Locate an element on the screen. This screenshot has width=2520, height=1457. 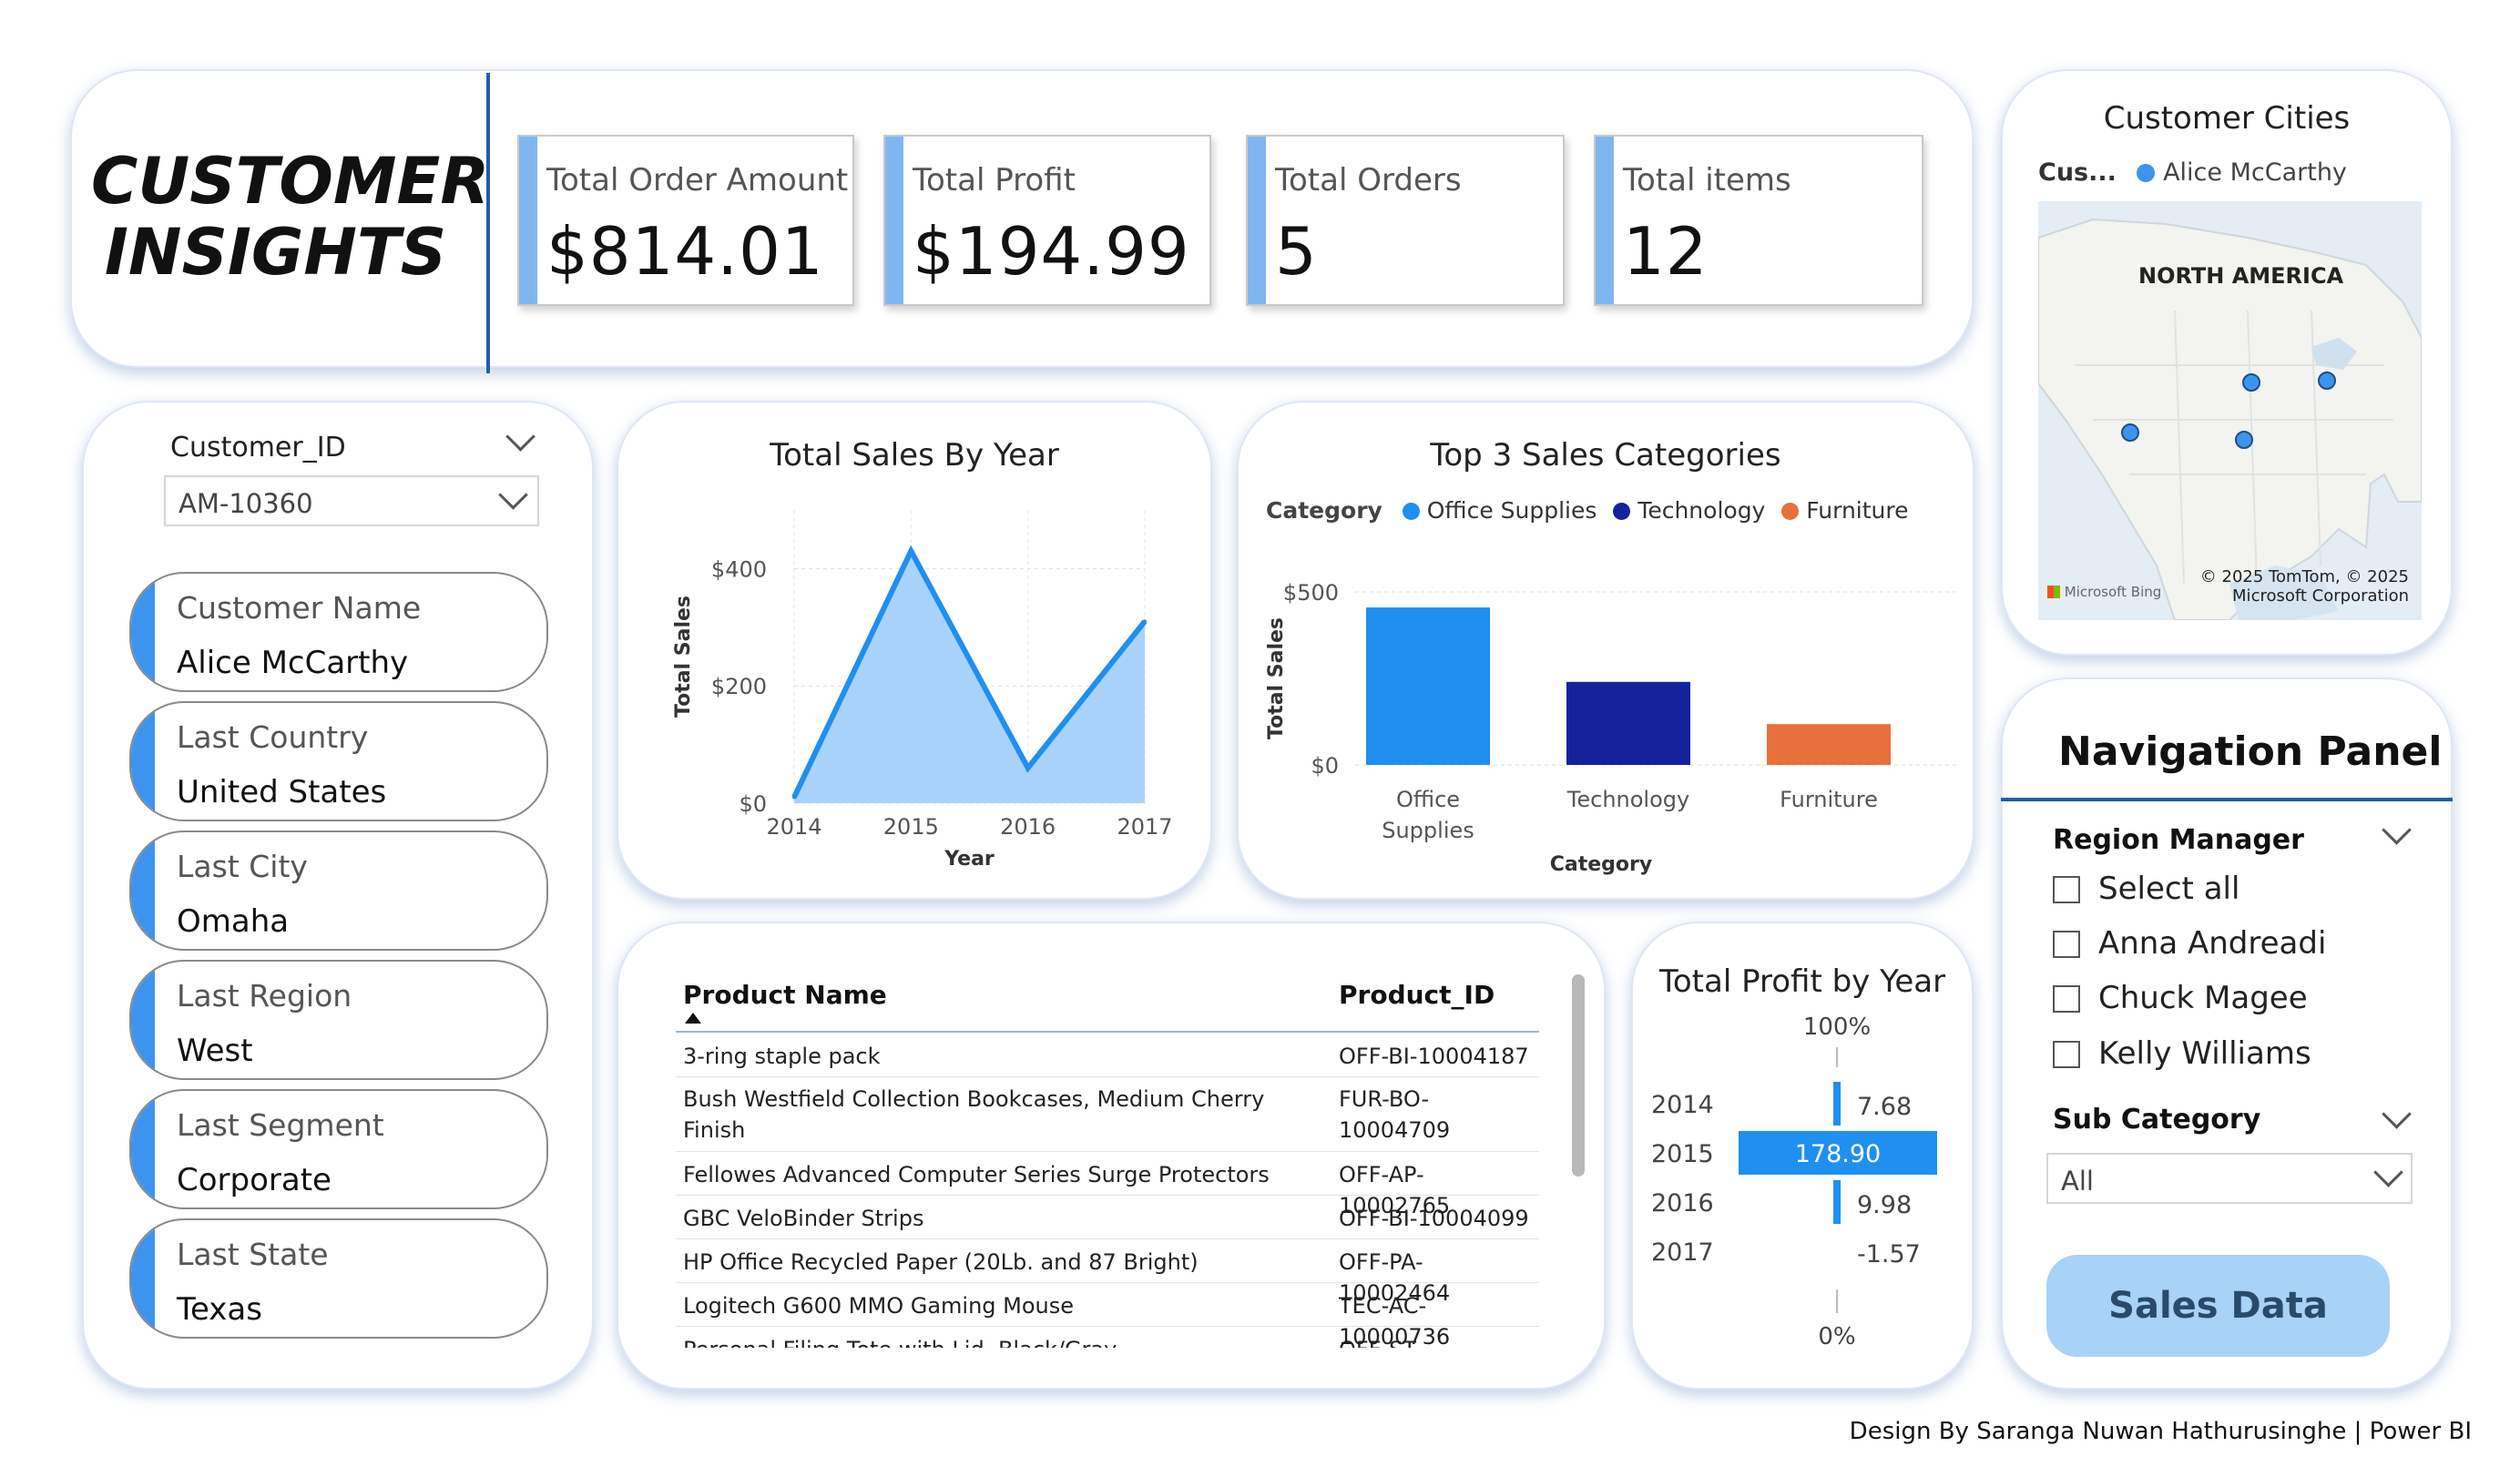
field-value: Omaha is located at coordinates (233, 921).